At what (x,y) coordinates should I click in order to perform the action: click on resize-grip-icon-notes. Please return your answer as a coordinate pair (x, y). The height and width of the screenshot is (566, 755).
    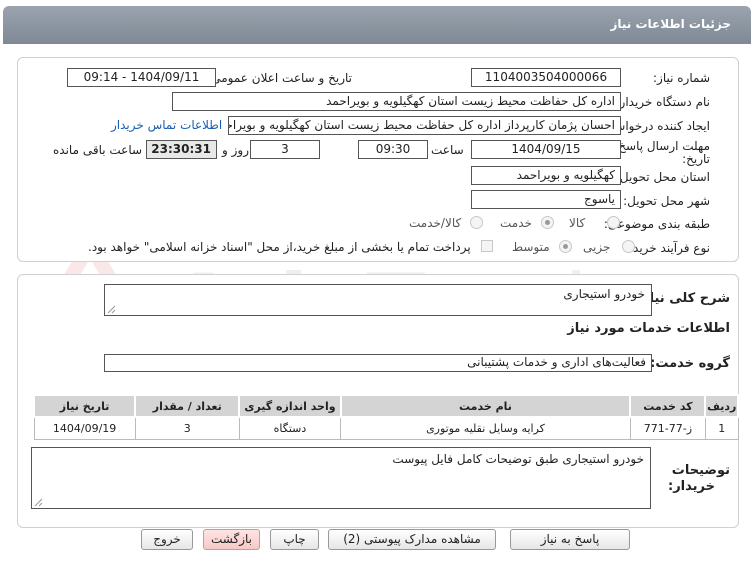
    Looking at the image, I should click on (38, 502).